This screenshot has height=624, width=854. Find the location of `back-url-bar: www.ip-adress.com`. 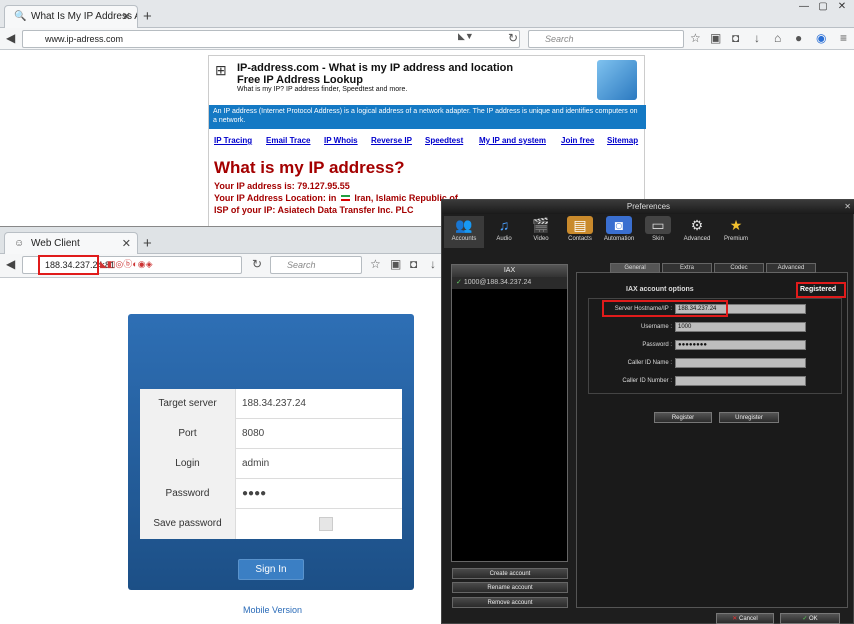

back-url-bar: www.ip-adress.com is located at coordinates (271, 39).